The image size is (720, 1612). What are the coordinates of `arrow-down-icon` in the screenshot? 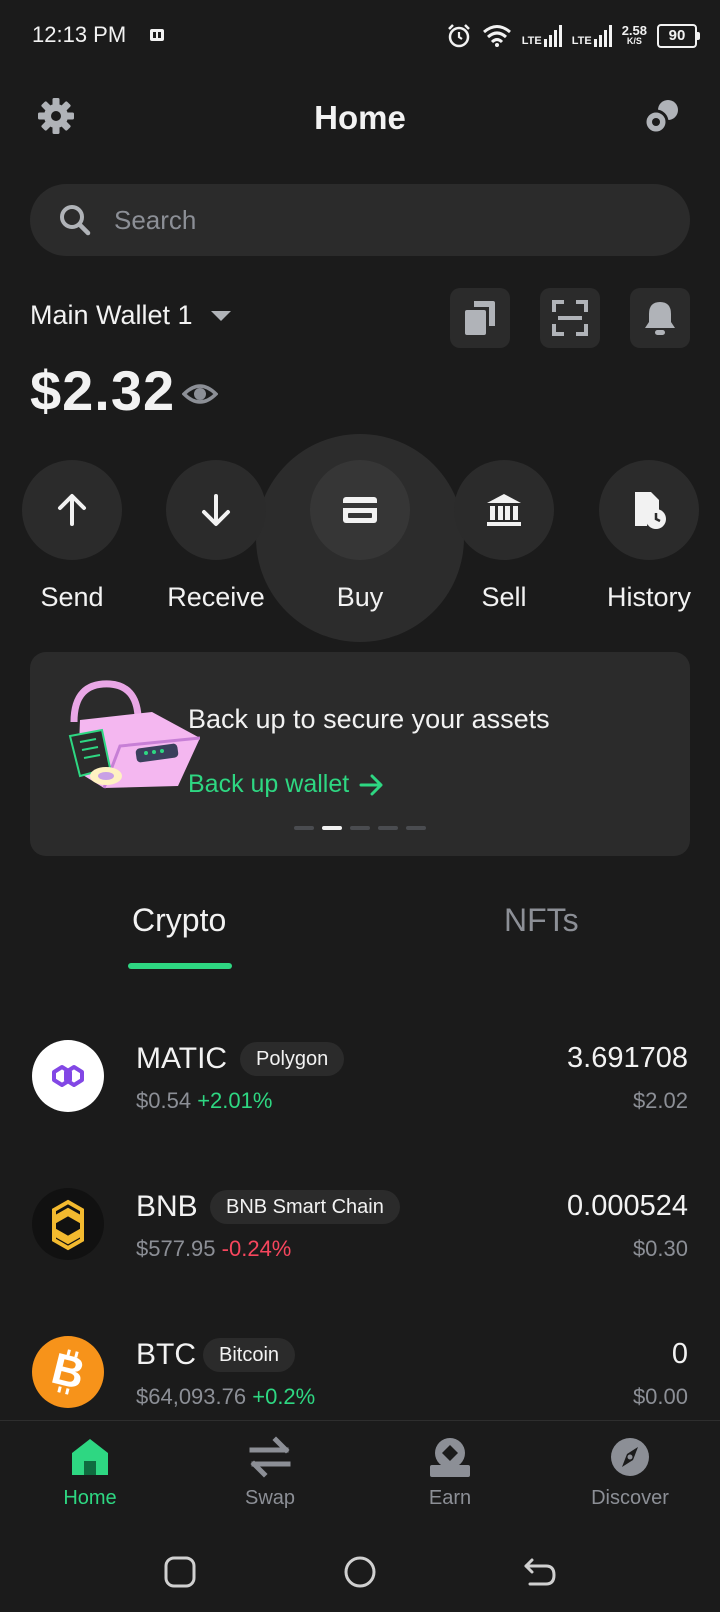 It's located at (216, 510).